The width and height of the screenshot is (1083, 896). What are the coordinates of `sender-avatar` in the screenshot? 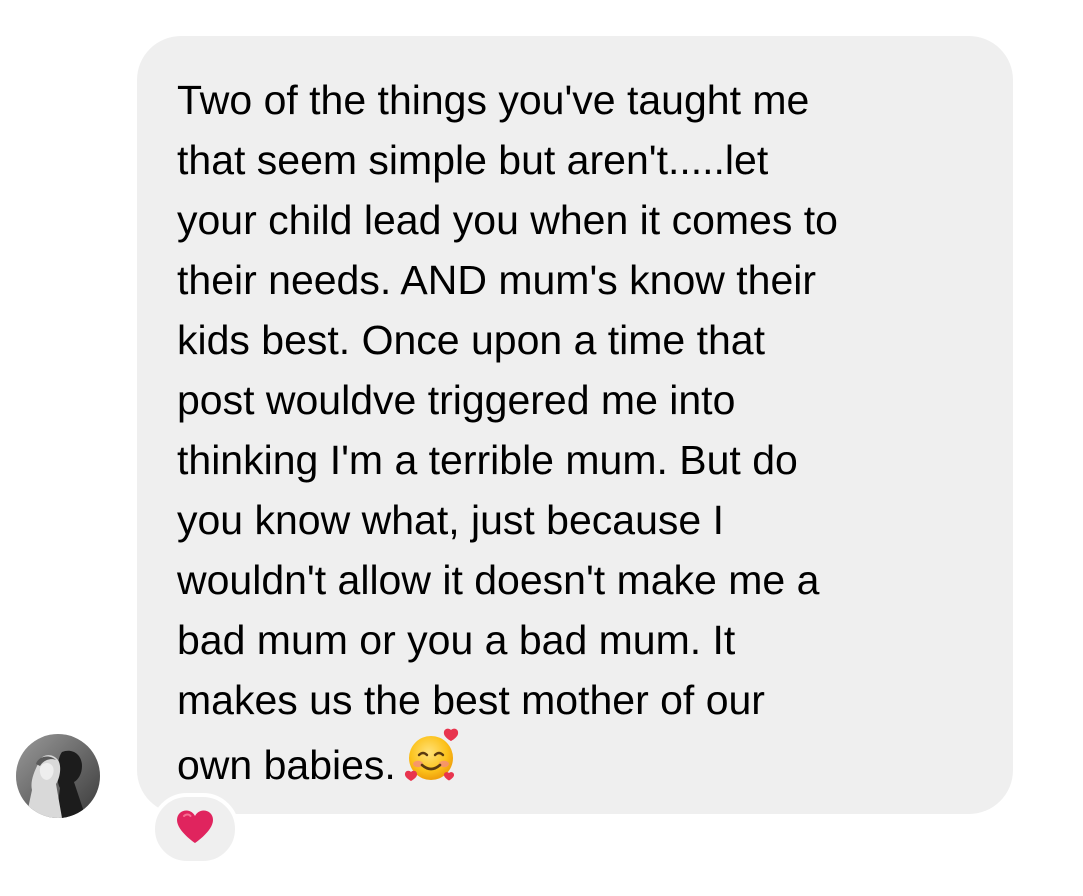 It's located at (58, 776).